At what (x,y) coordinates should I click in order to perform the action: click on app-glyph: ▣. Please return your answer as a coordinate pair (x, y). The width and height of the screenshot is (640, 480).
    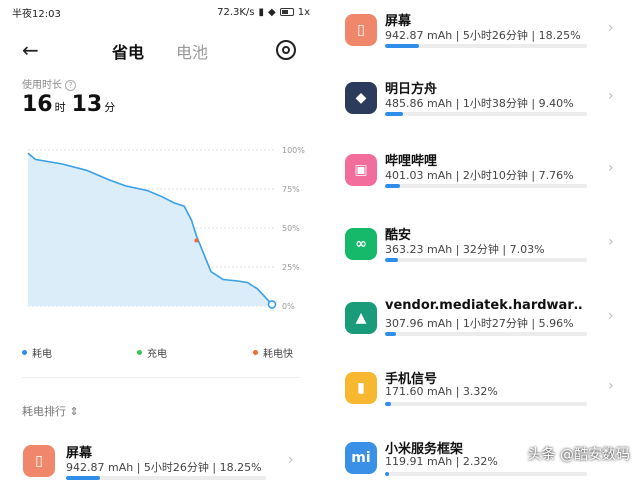
    Looking at the image, I should click on (361, 170).